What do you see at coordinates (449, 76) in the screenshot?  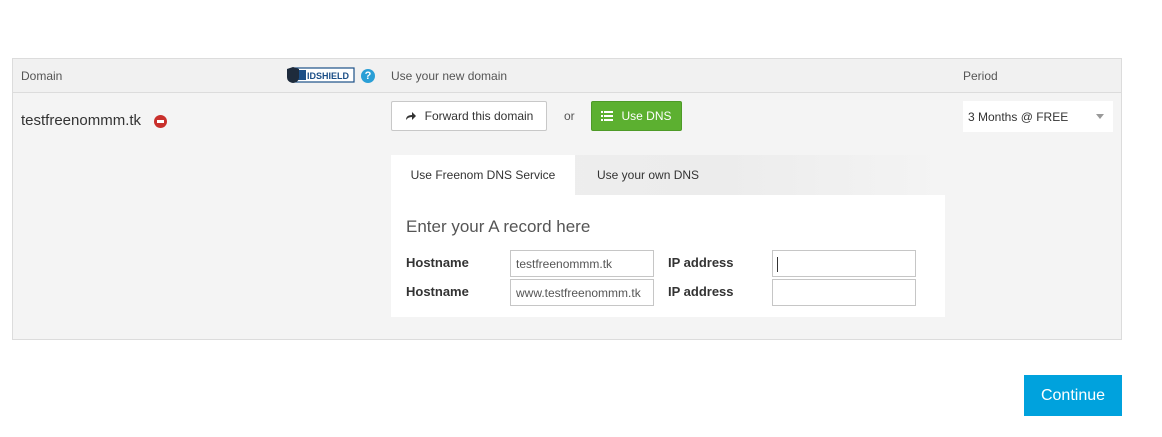 I see `new-domain-column-header: Use your new domain` at bounding box center [449, 76].